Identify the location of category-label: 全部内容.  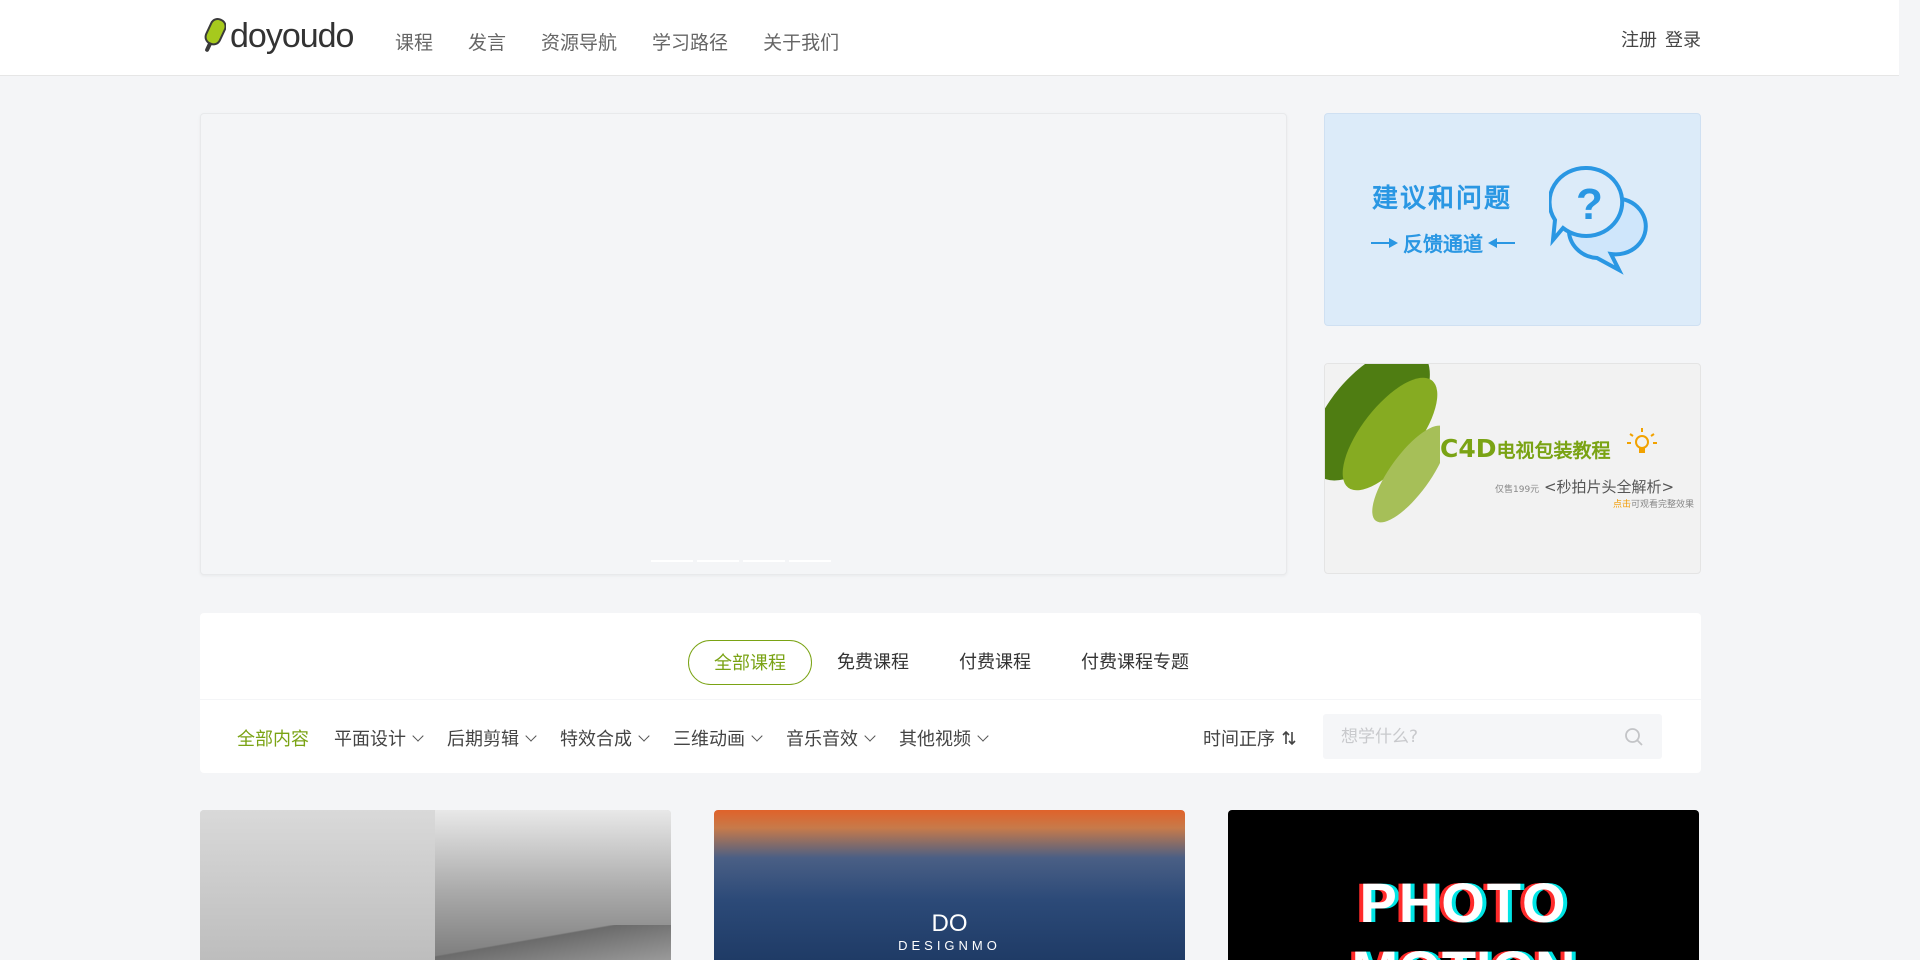
(273, 739).